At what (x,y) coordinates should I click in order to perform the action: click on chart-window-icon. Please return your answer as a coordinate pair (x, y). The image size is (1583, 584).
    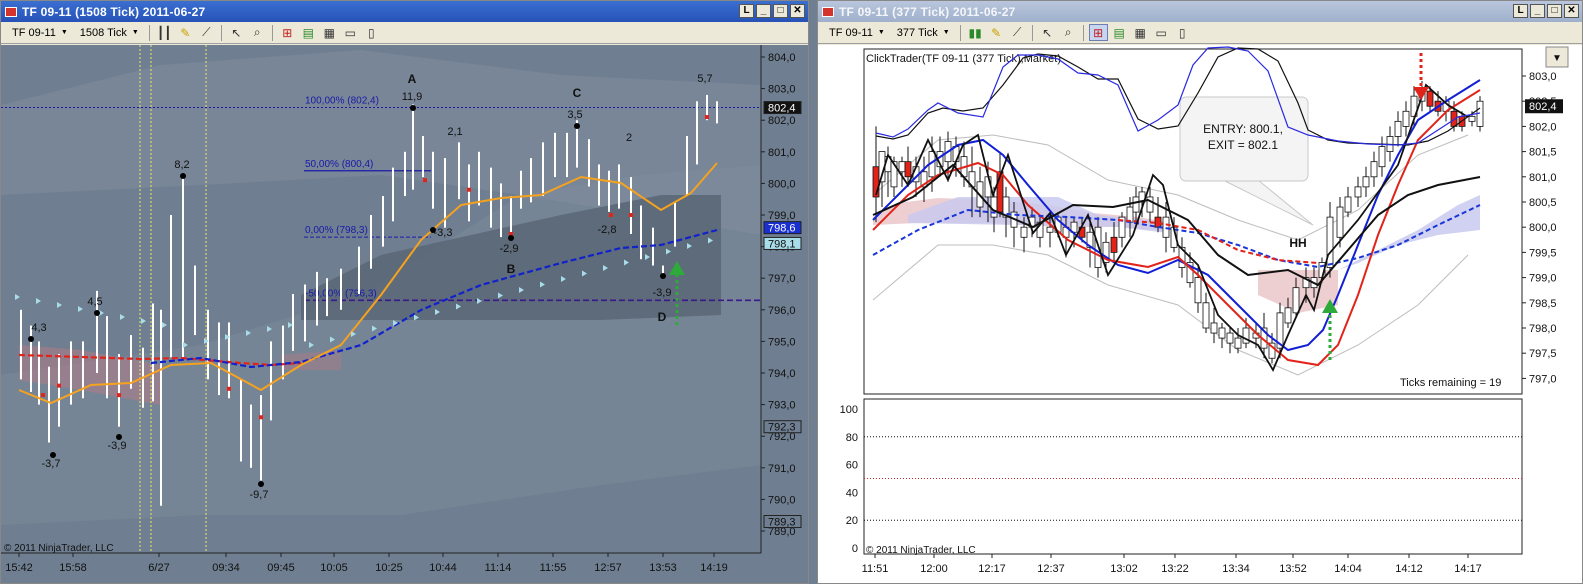
    Looking at the image, I should click on (828, 11).